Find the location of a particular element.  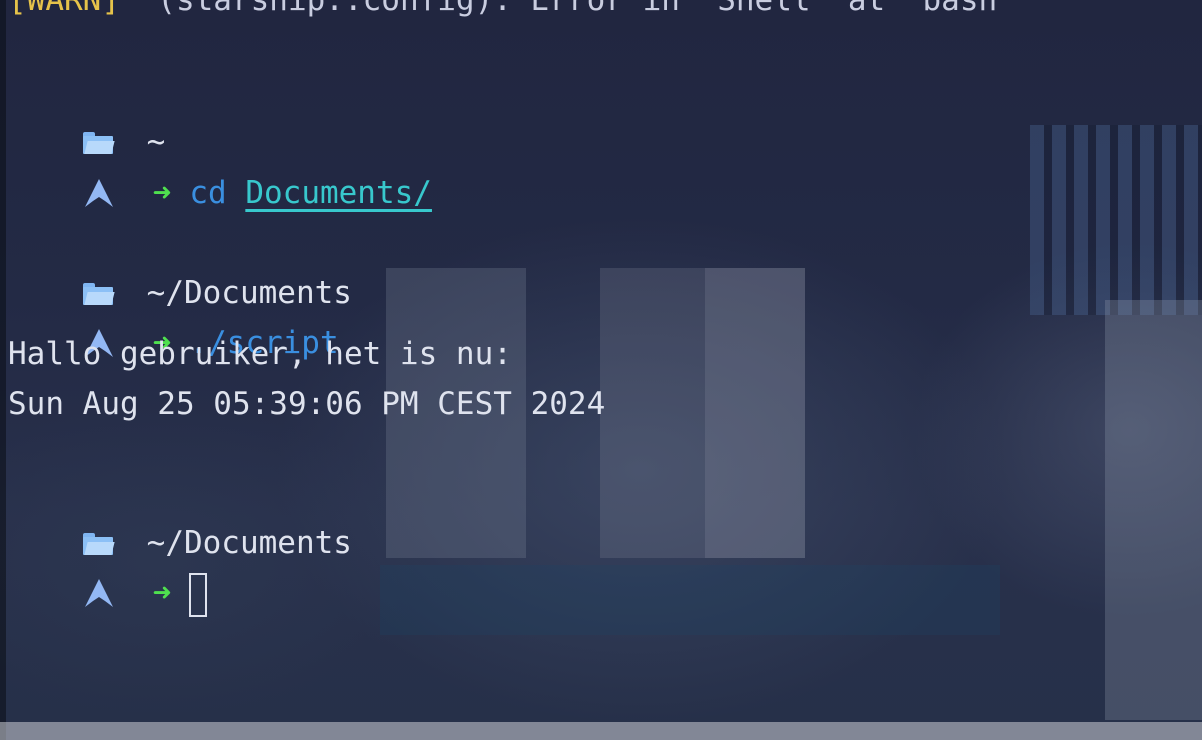

warn-tag: [WARN] is located at coordinates (64, 9).